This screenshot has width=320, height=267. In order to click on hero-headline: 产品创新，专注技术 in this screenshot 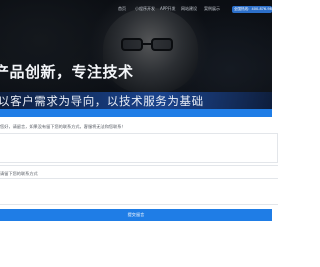, I will do `click(67, 72)`.